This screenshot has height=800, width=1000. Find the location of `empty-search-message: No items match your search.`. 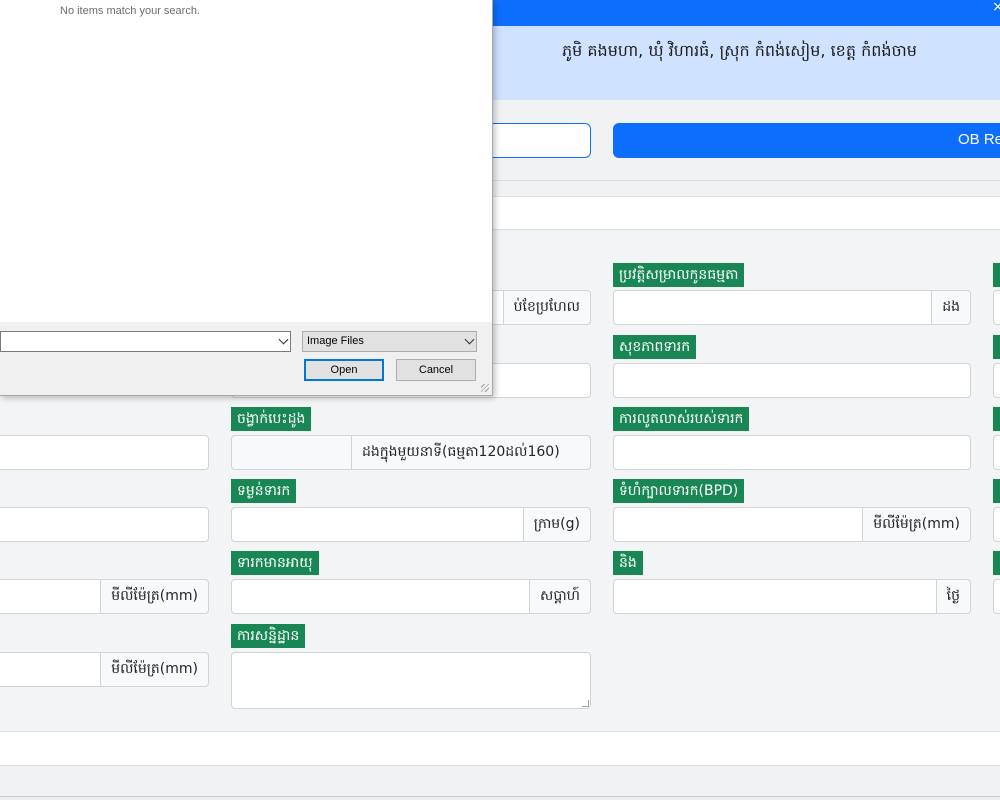

empty-search-message: No items match your search. is located at coordinates (130, 11).